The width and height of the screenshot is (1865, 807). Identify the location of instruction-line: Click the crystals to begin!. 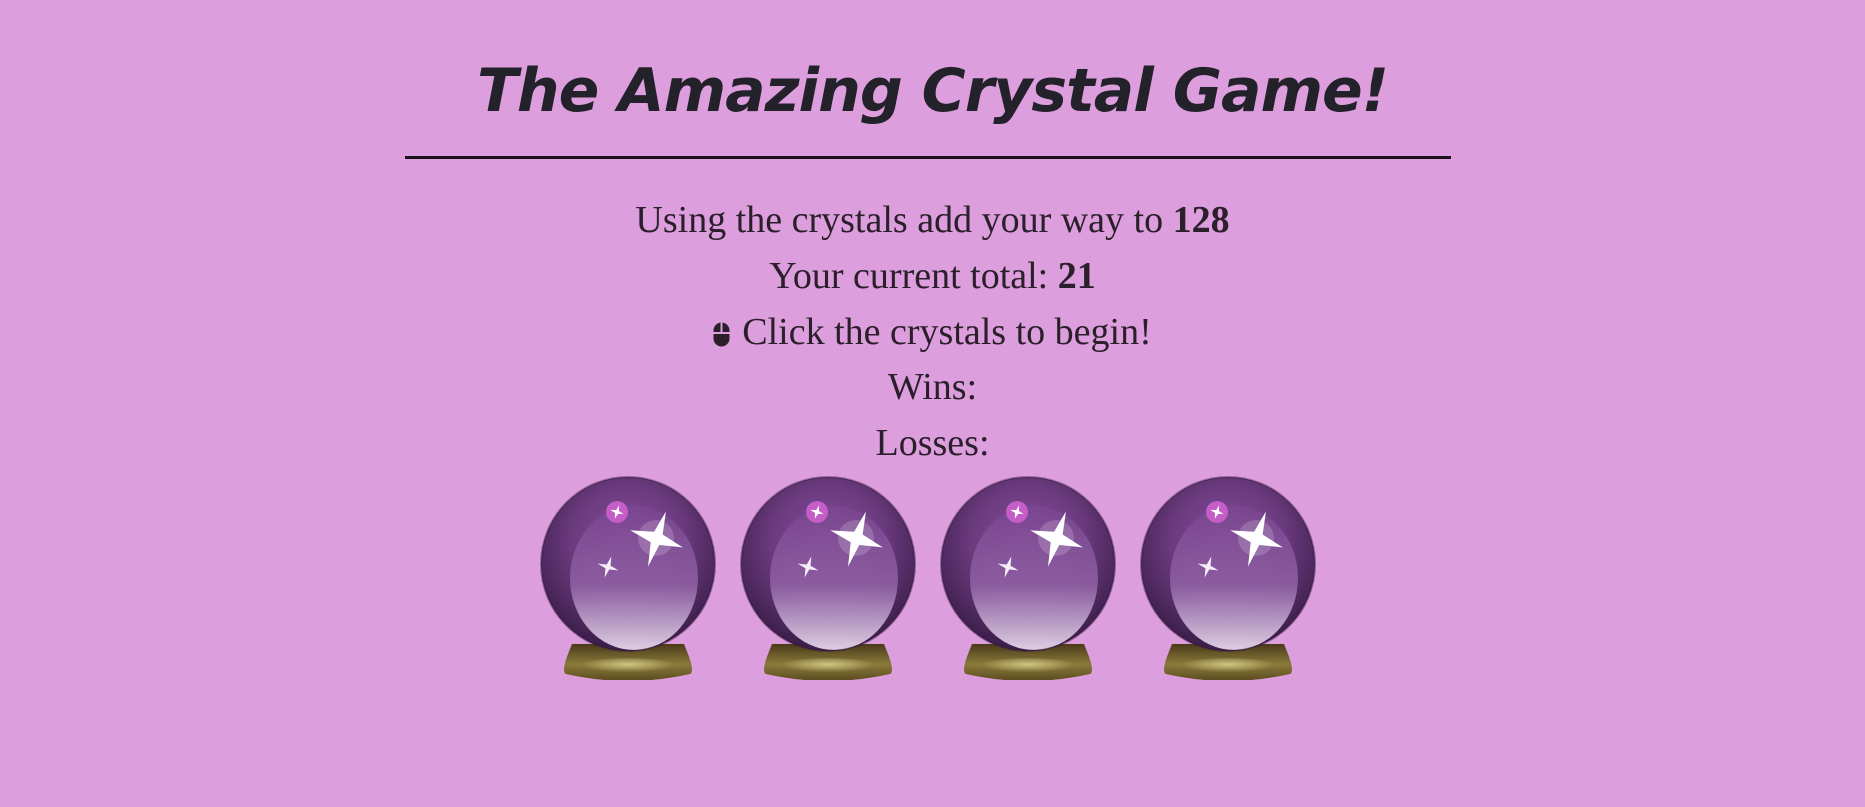
(932, 332).